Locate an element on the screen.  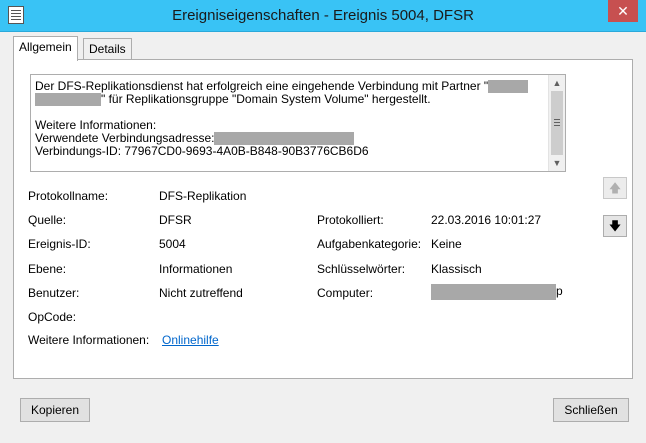
quelle-value: DFSR is located at coordinates (175, 220).